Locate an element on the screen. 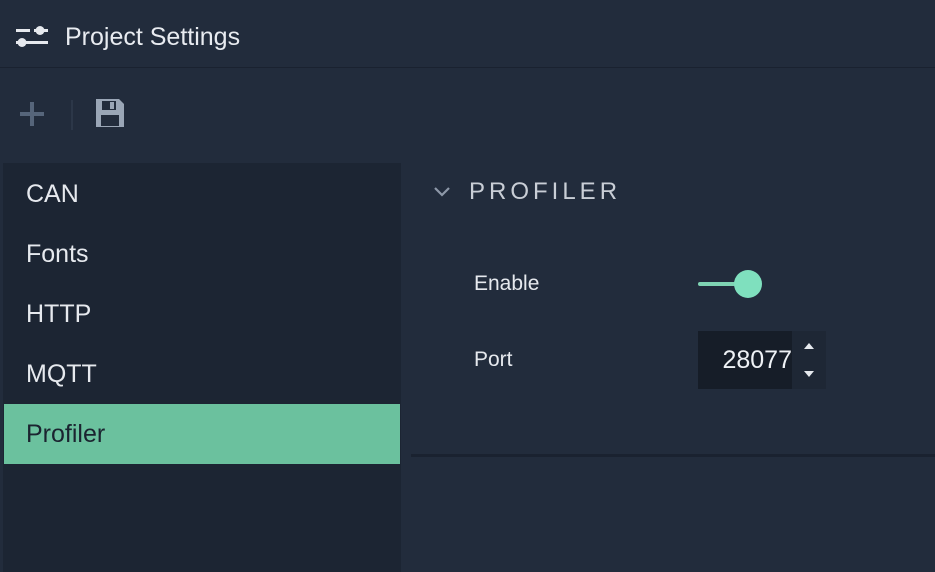 This screenshot has height=572, width=935. window-title: Project Settings is located at coordinates (153, 37).